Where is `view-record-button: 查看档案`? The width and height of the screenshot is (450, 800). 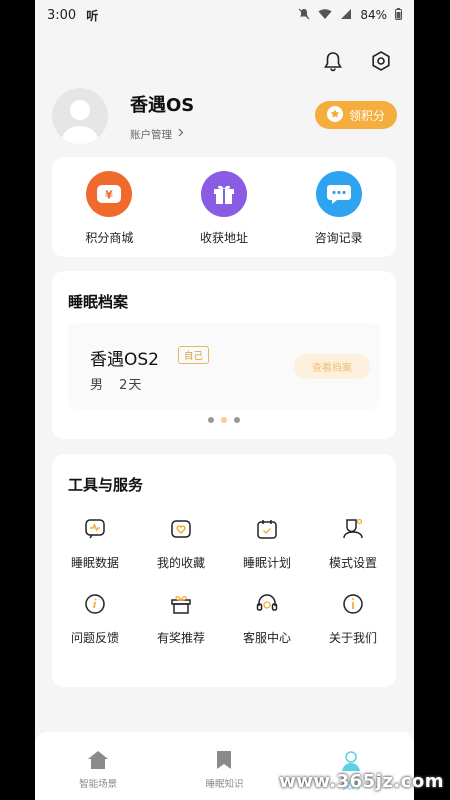
view-record-button: 查看档案 is located at coordinates (332, 366).